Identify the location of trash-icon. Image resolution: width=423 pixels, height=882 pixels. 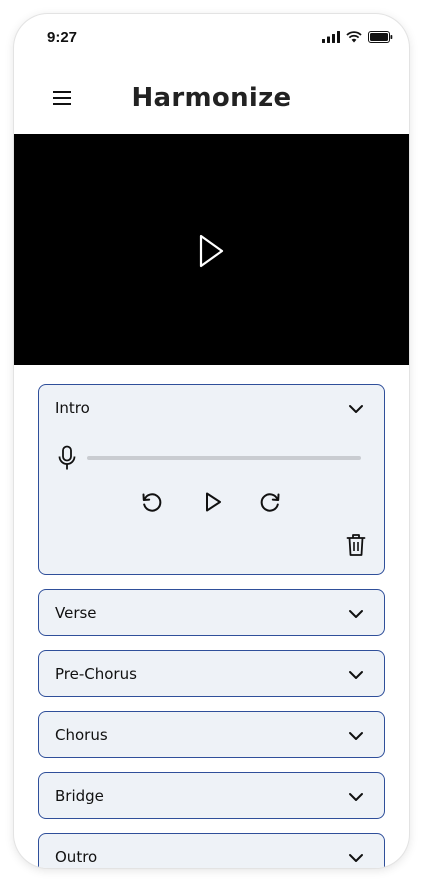
(356, 545).